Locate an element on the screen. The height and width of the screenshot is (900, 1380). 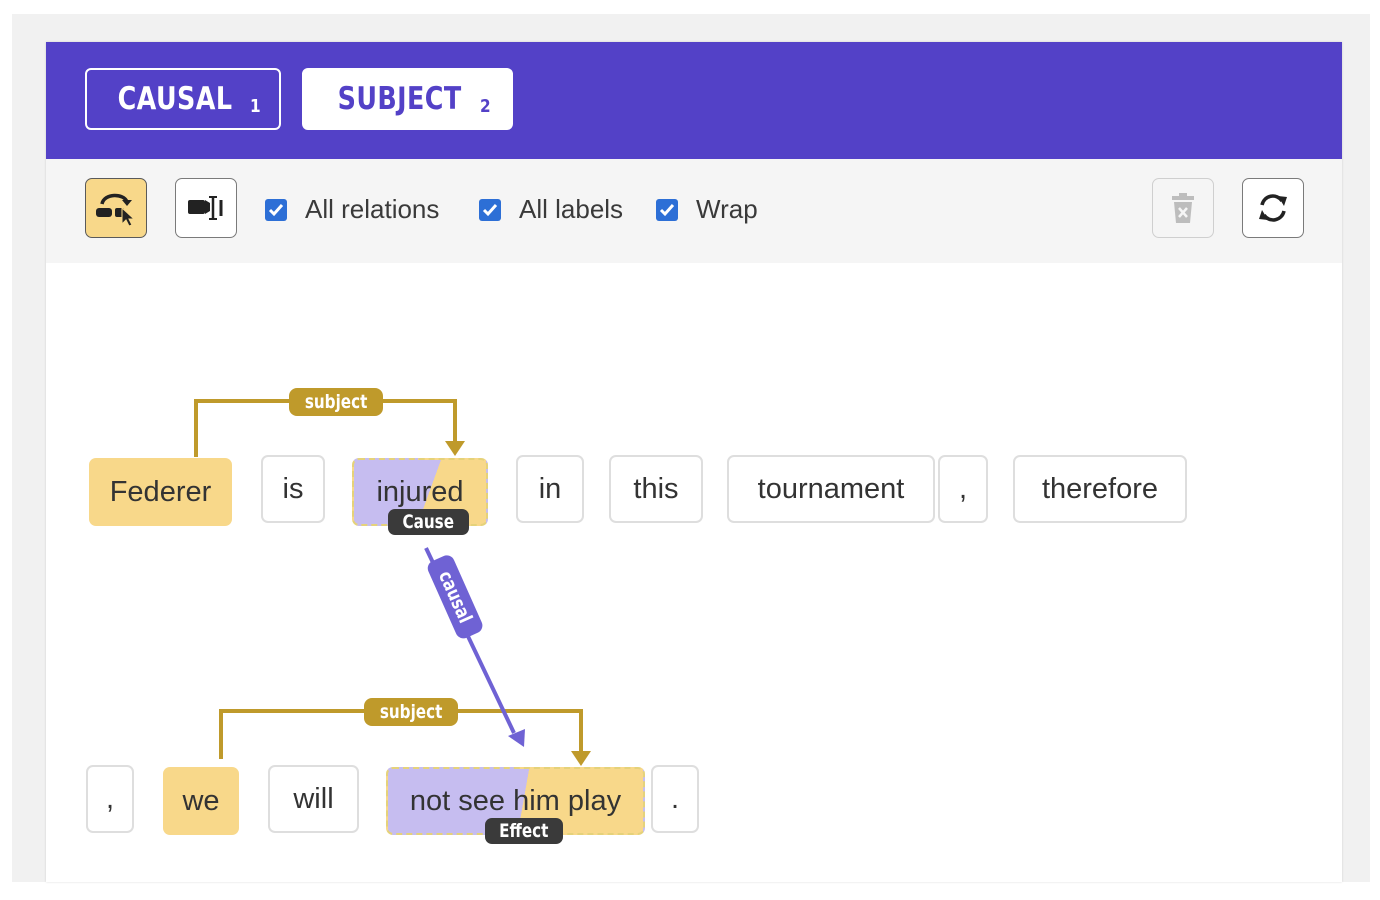
cause-label-badge: Cause is located at coordinates (428, 522).